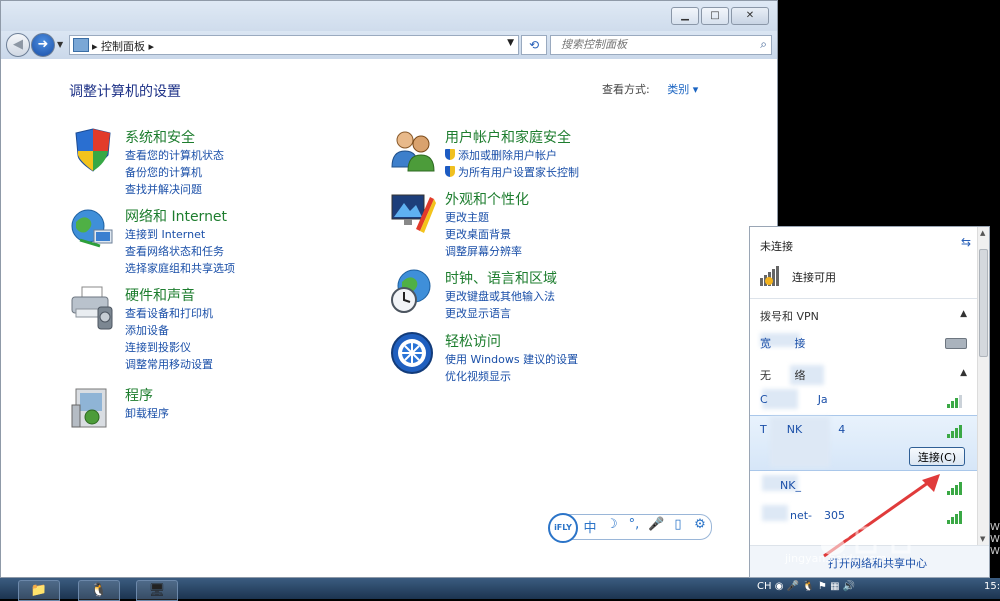  What do you see at coordinates (626, 89) in the screenshot?
I see `view-by-label: 查看方式:` at bounding box center [626, 89].